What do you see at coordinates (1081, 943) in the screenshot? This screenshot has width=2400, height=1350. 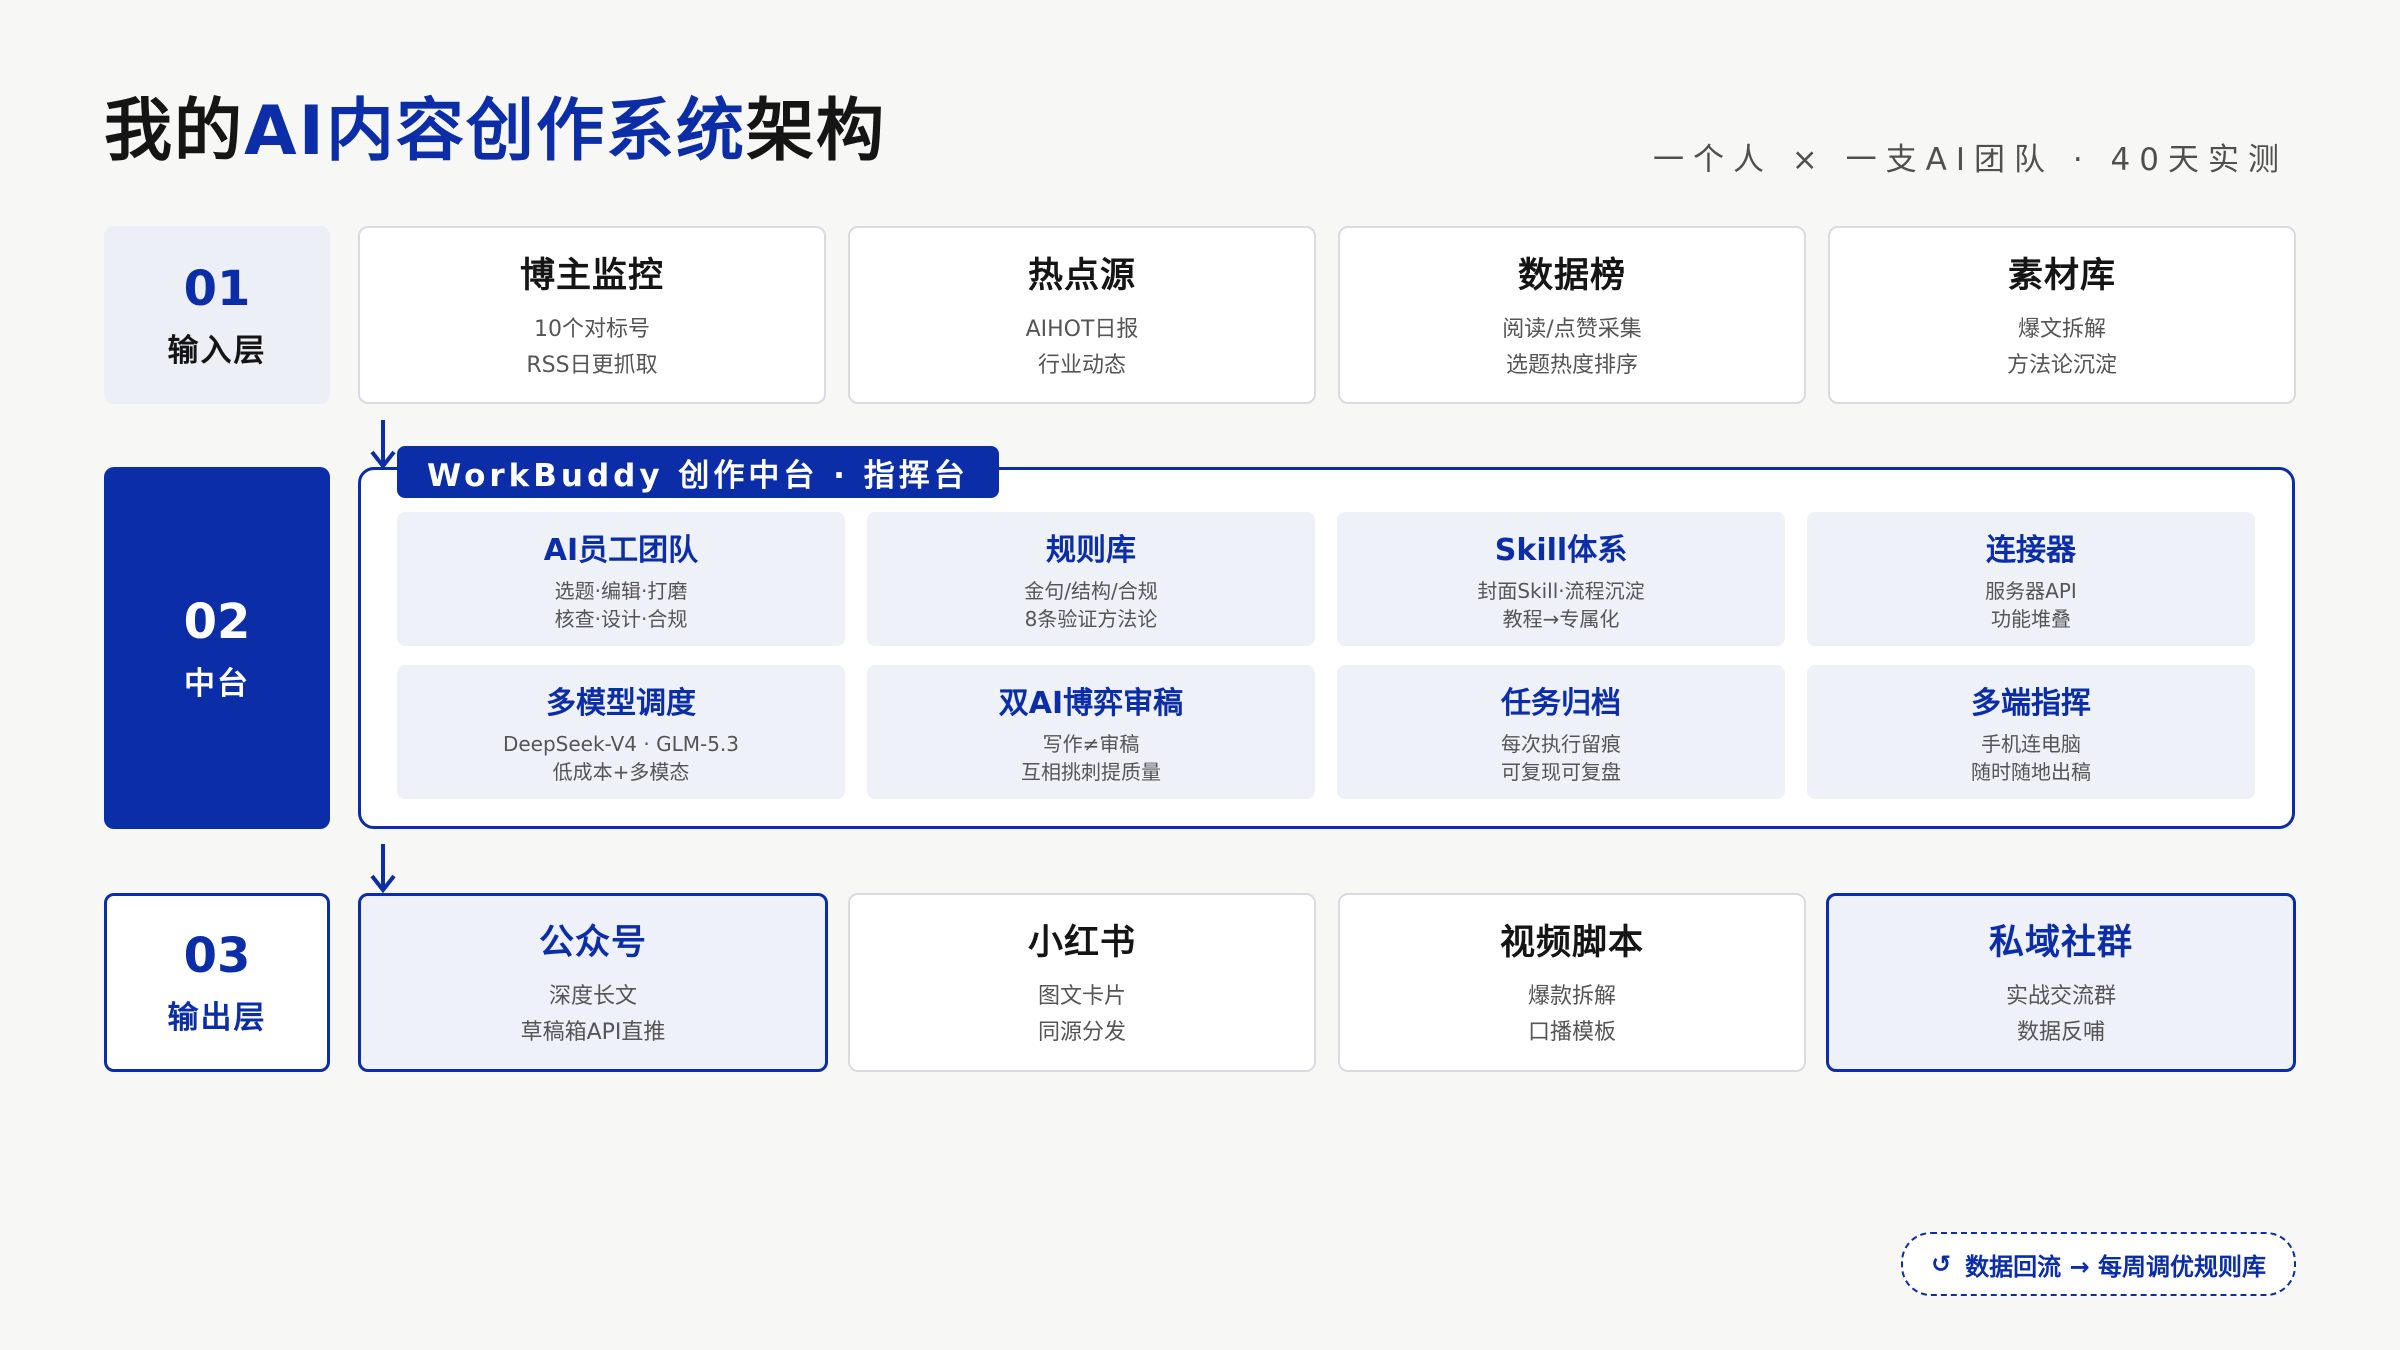 I see `card-title: 小红书` at bounding box center [1081, 943].